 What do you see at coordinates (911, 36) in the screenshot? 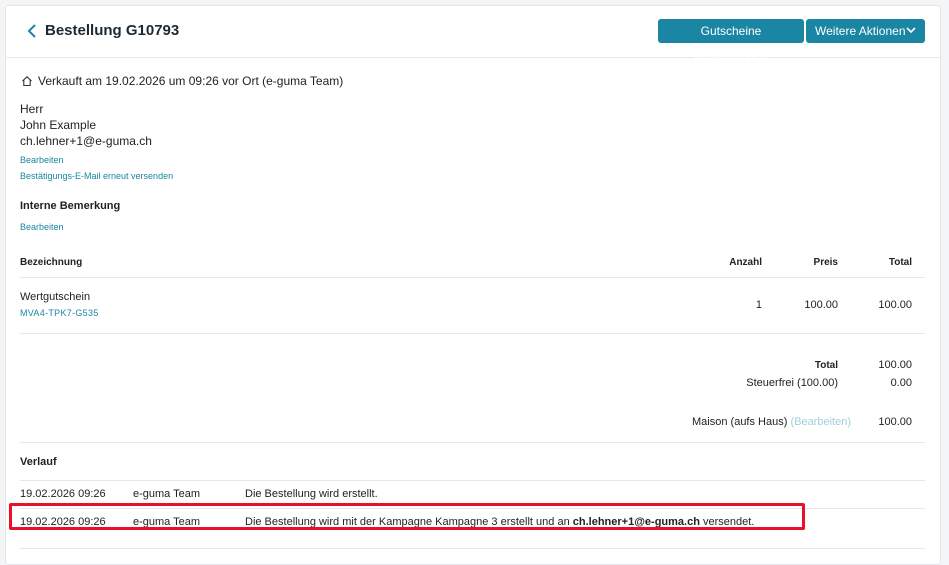
I see `chevron-down-icon` at bounding box center [911, 36].